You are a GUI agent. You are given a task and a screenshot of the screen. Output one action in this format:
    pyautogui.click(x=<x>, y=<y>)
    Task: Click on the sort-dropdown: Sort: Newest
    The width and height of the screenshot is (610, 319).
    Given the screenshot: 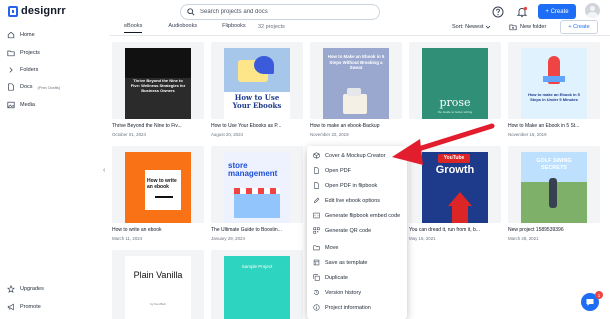 What is the action you would take?
    pyautogui.click(x=471, y=27)
    